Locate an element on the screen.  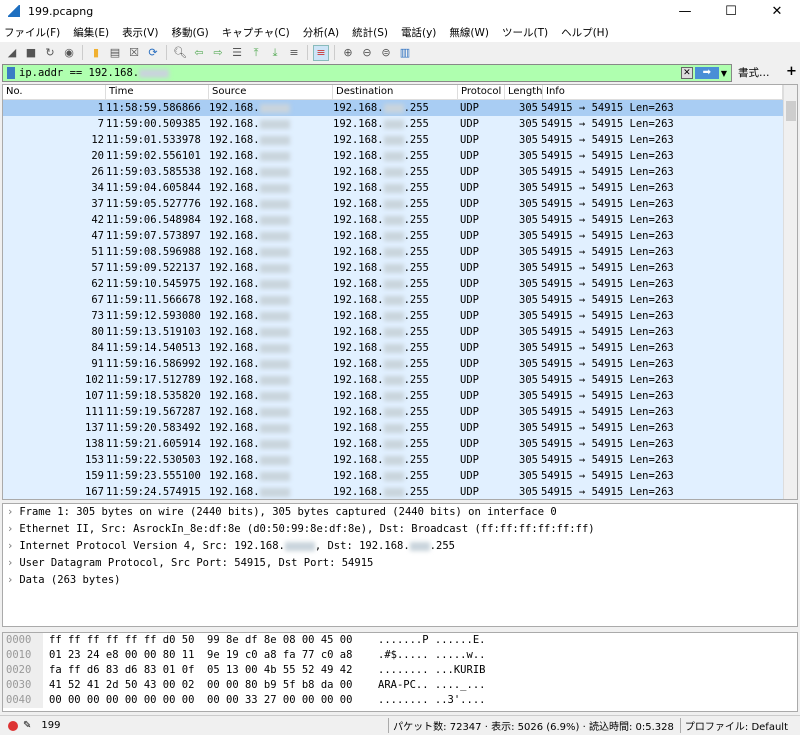
first-packet-icon: ⤒ is located at coordinates (256, 53).